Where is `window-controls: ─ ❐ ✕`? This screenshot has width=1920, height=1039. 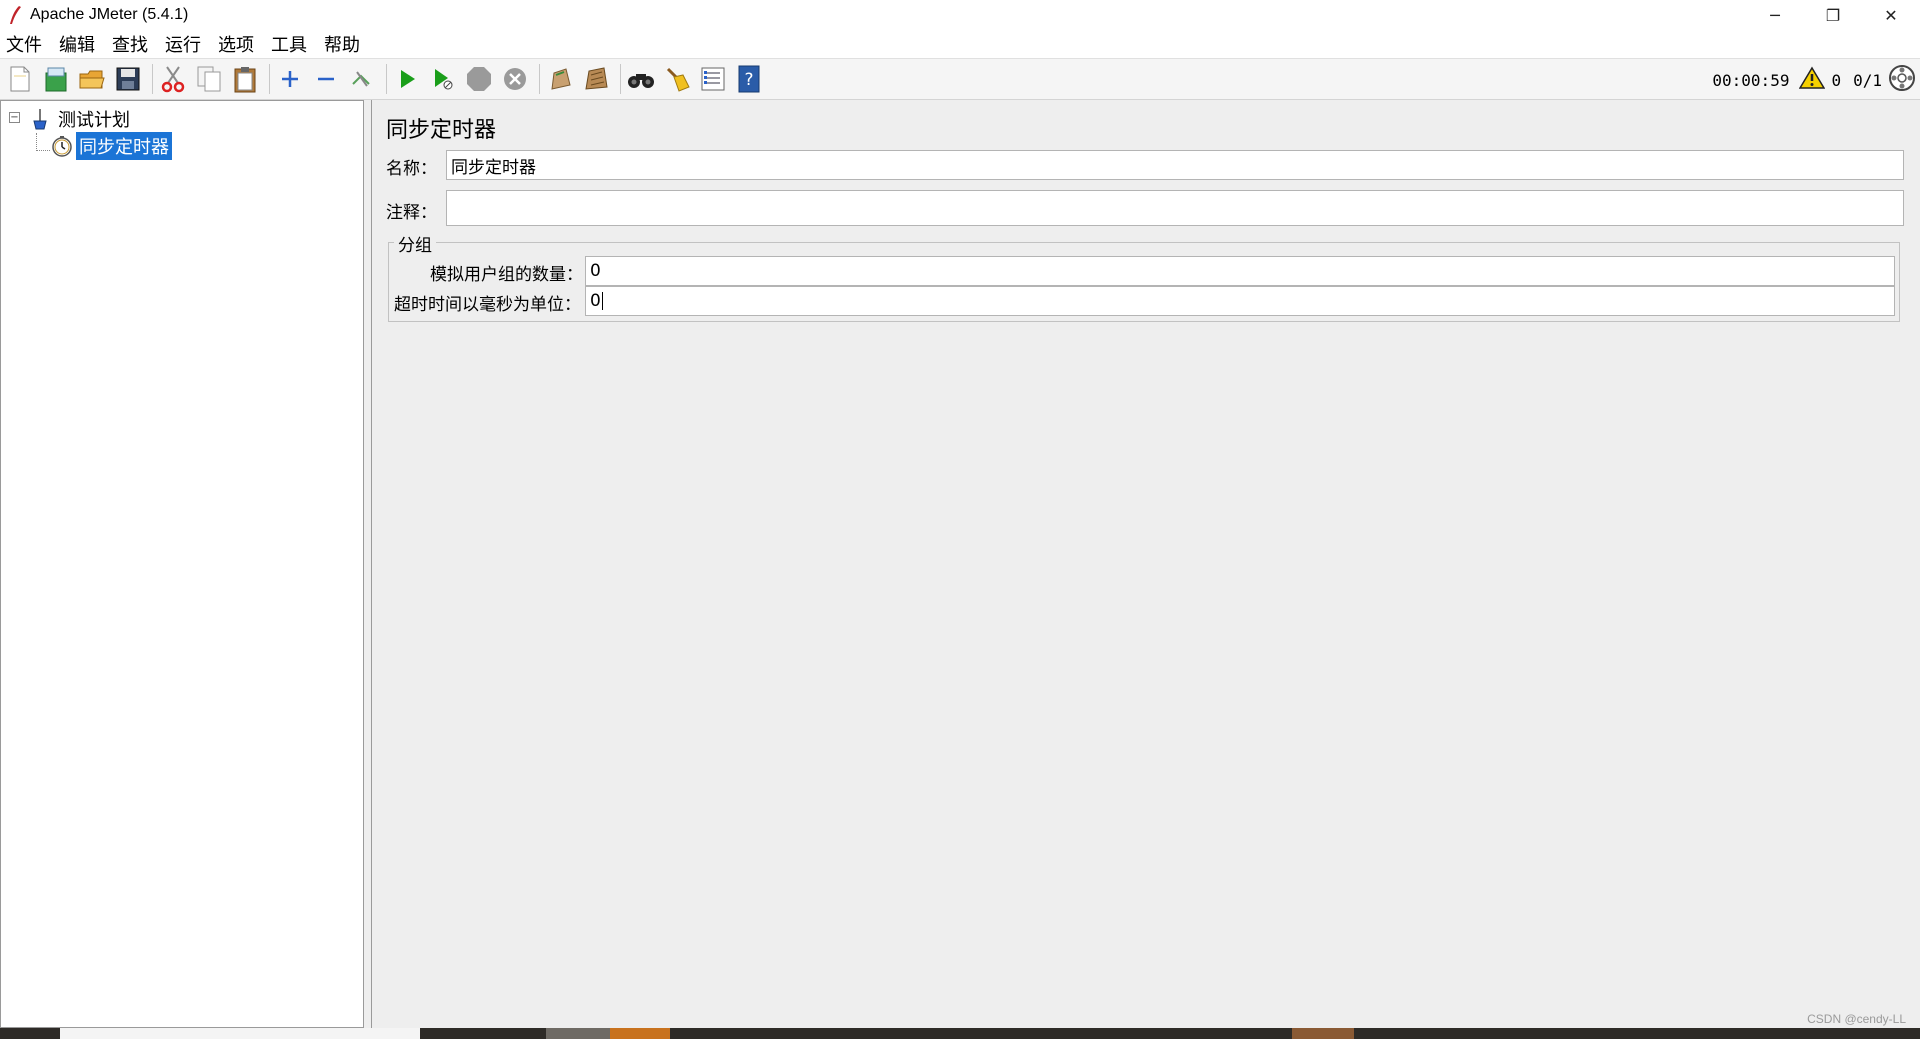 window-controls: ─ ❐ ✕ is located at coordinates (1833, 15).